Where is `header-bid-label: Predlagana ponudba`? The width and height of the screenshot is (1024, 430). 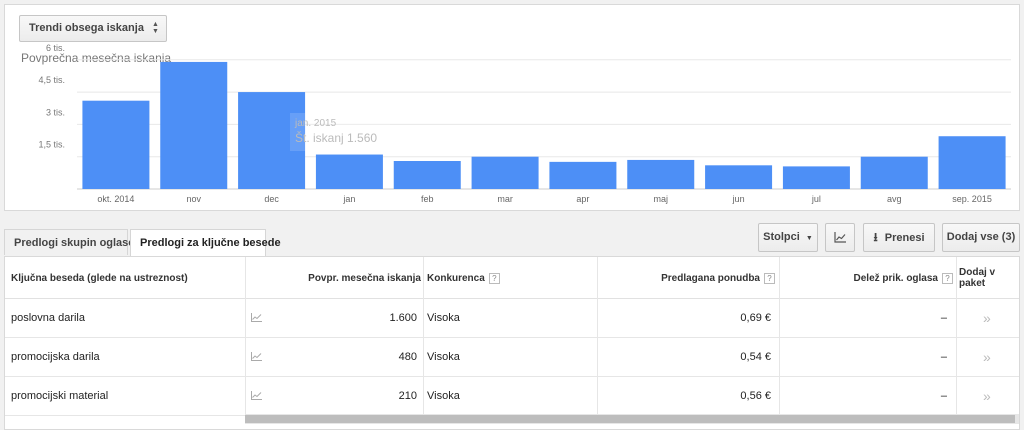
header-bid-label: Predlagana ponudba is located at coordinates (710, 278).